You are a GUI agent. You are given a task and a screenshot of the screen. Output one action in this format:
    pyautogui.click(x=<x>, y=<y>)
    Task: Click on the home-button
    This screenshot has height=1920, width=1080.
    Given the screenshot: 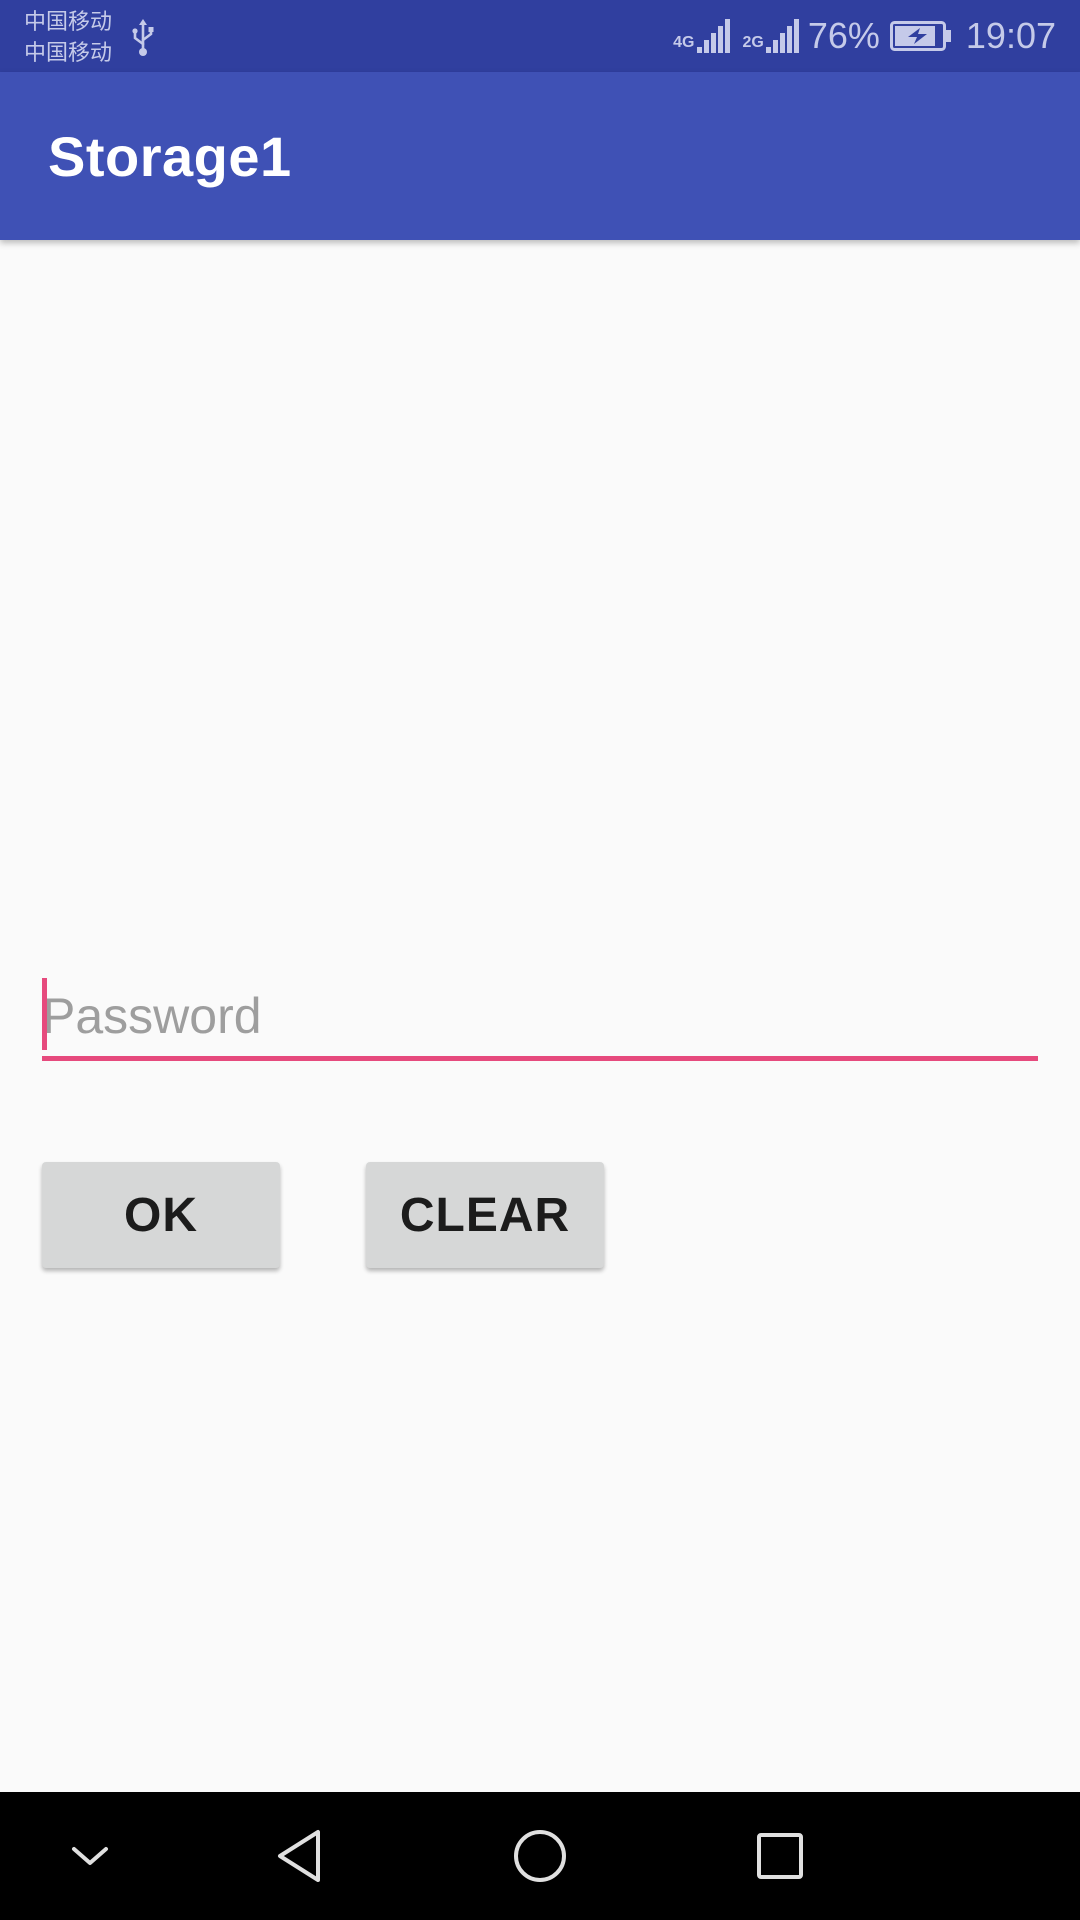 What is the action you would take?
    pyautogui.click(x=540, y=1856)
    